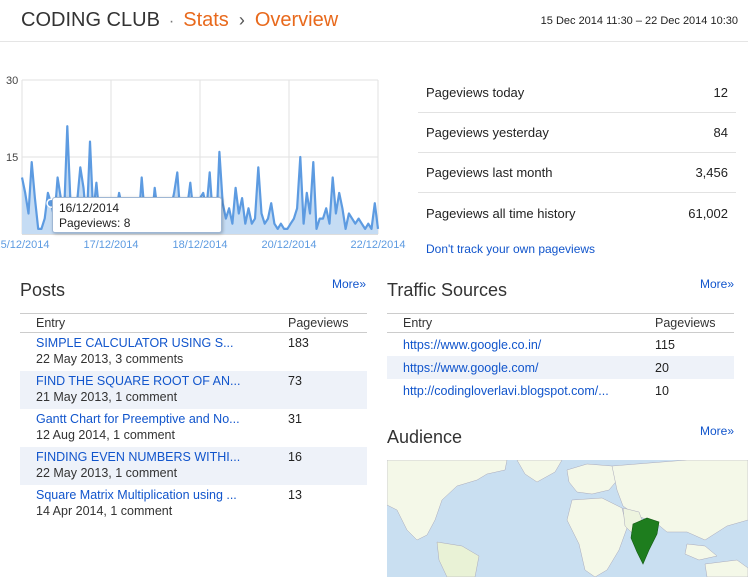 Image resolution: width=748 pixels, height=577 pixels. What do you see at coordinates (89, 208) in the screenshot?
I see `tooltip-date: 16/12/2014` at bounding box center [89, 208].